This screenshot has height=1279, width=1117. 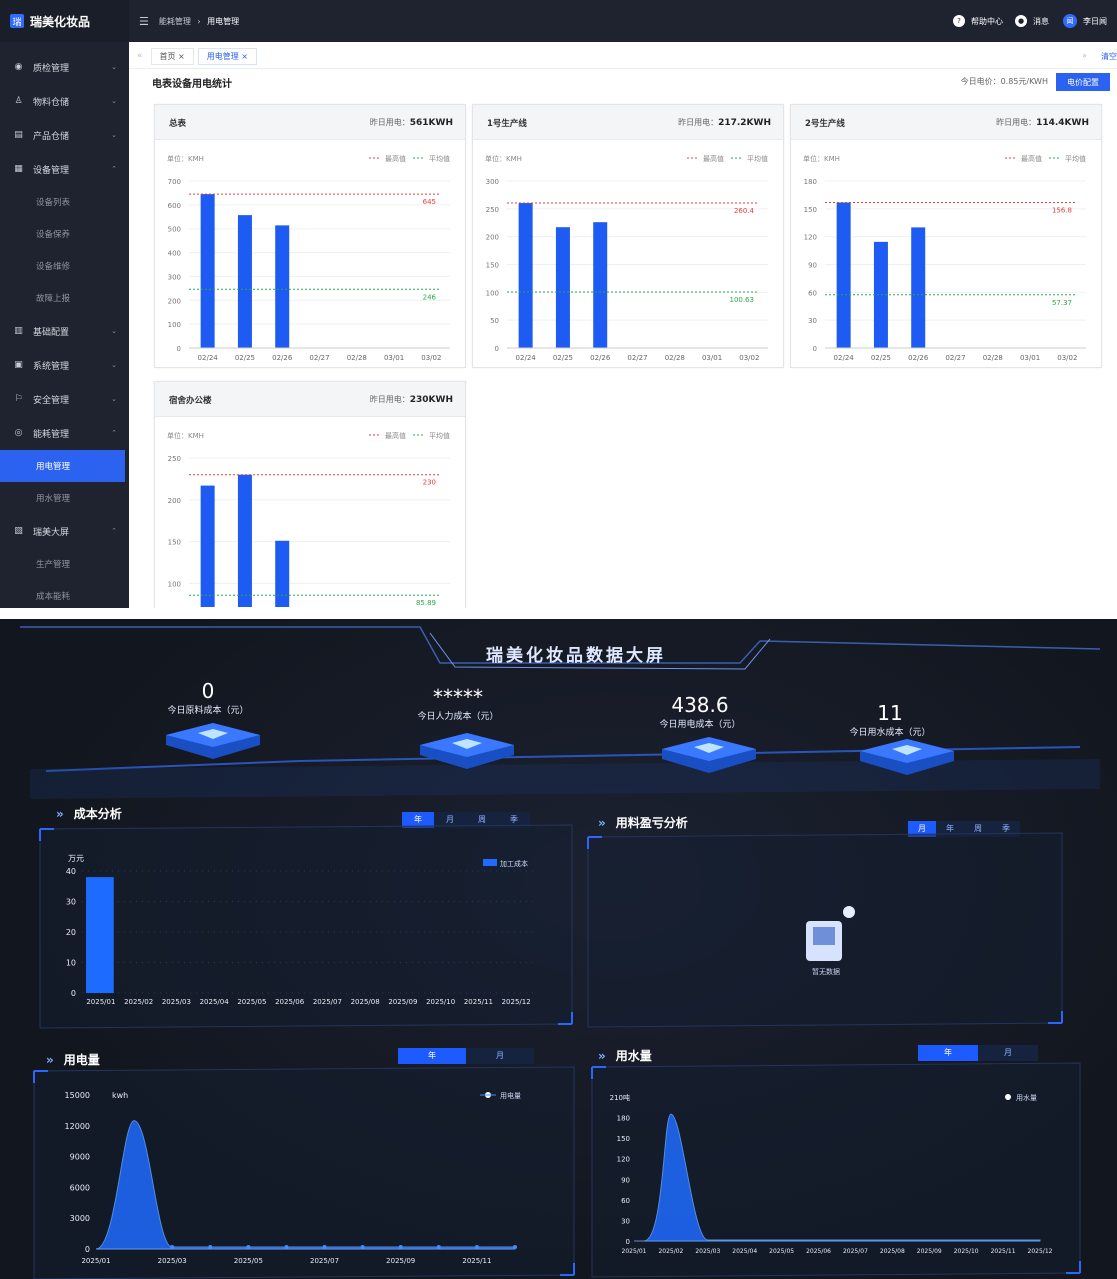 I want to click on y-tick-label: 3000, so click(x=80, y=1218).